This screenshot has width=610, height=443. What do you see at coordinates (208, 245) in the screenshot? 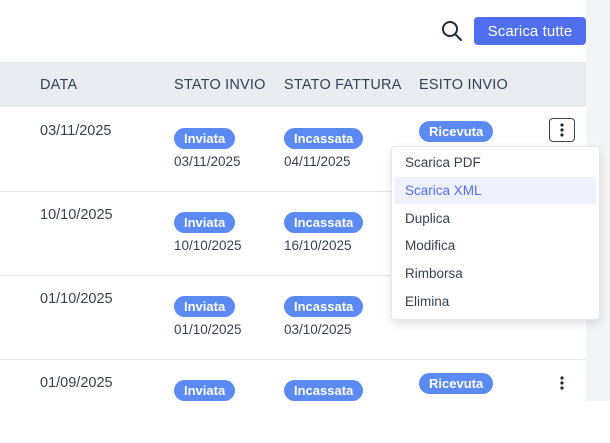
I see `send-date: 10/10/2025` at bounding box center [208, 245].